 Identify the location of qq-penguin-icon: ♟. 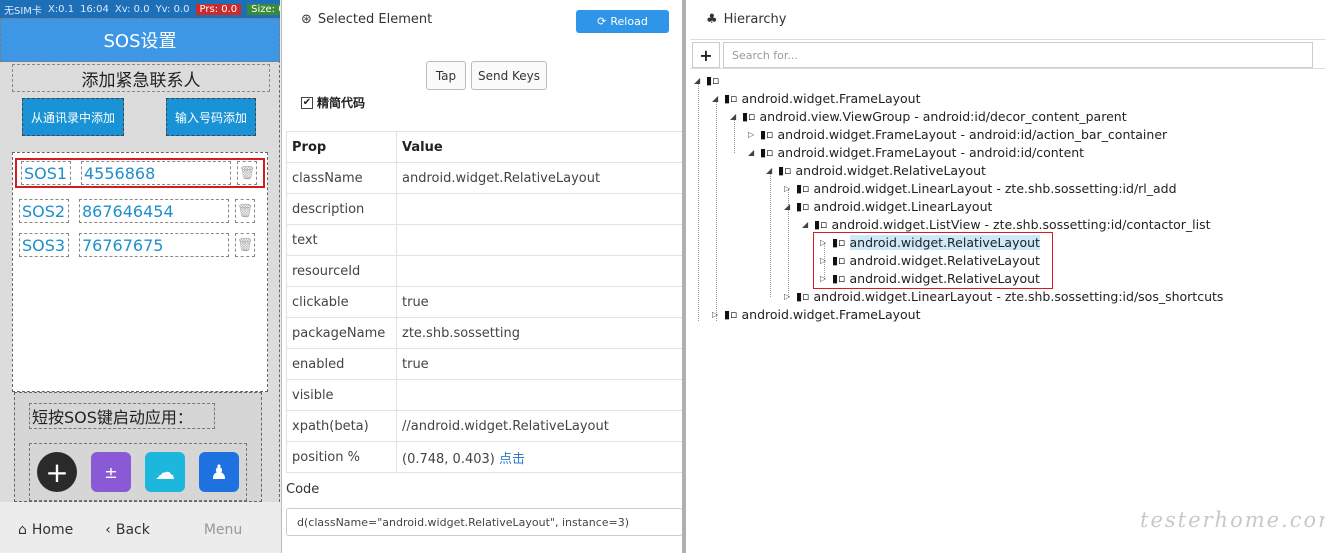
(219, 472).